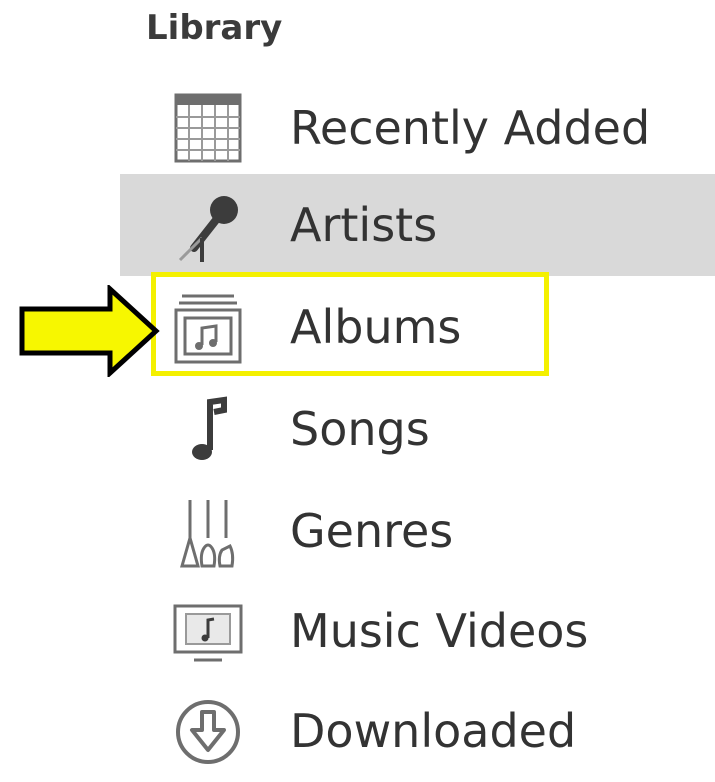 The width and height of the screenshot is (715, 782). What do you see at coordinates (350, 324) in the screenshot?
I see `albums-highlight-box` at bounding box center [350, 324].